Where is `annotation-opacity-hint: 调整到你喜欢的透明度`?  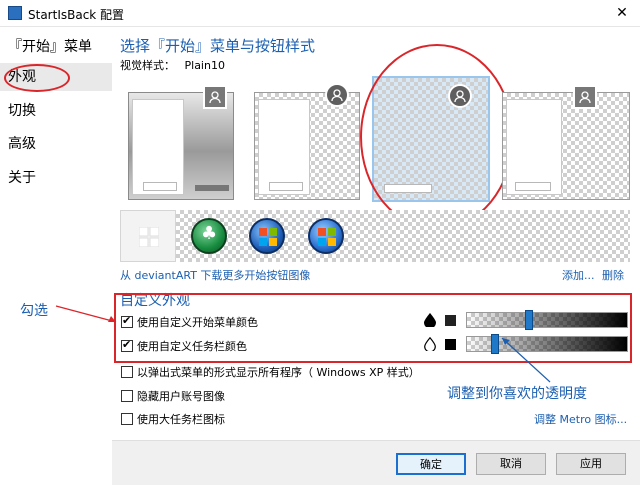 annotation-opacity-hint: 调整到你喜欢的透明度 is located at coordinates (517, 394).